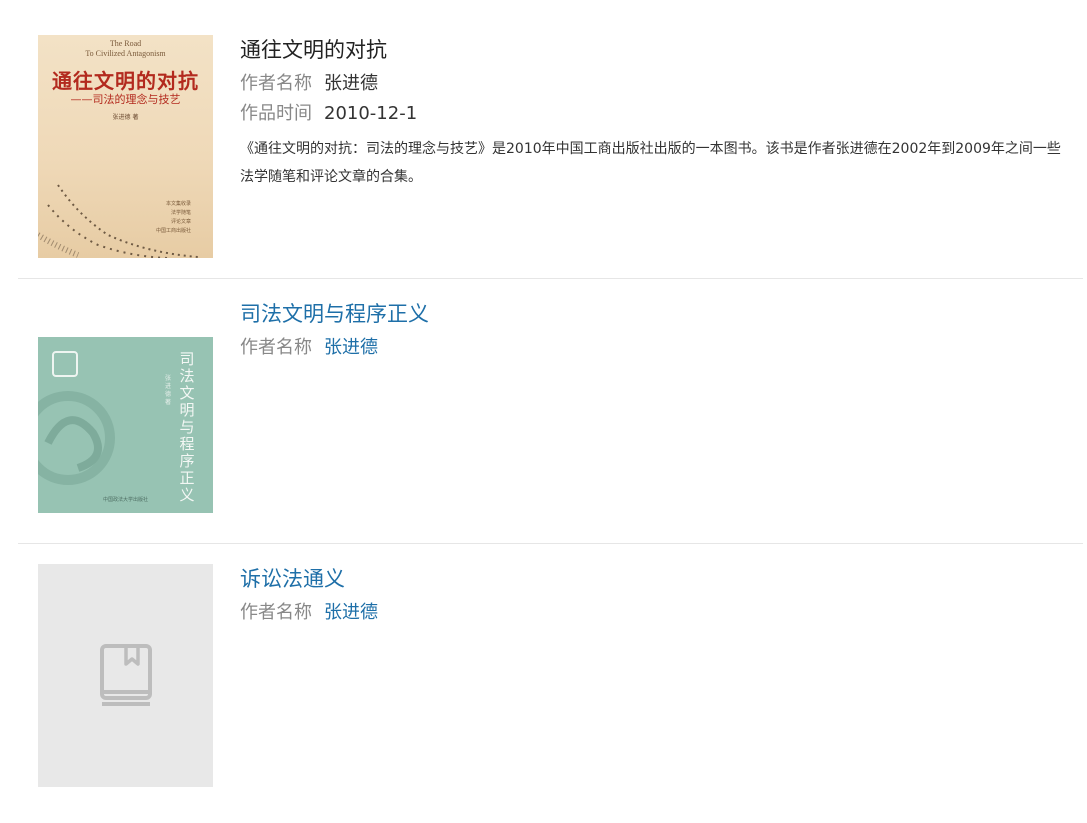 This screenshot has height=823, width=1087. What do you see at coordinates (351, 83) in the screenshot?
I see `author-name: 张进德` at bounding box center [351, 83].